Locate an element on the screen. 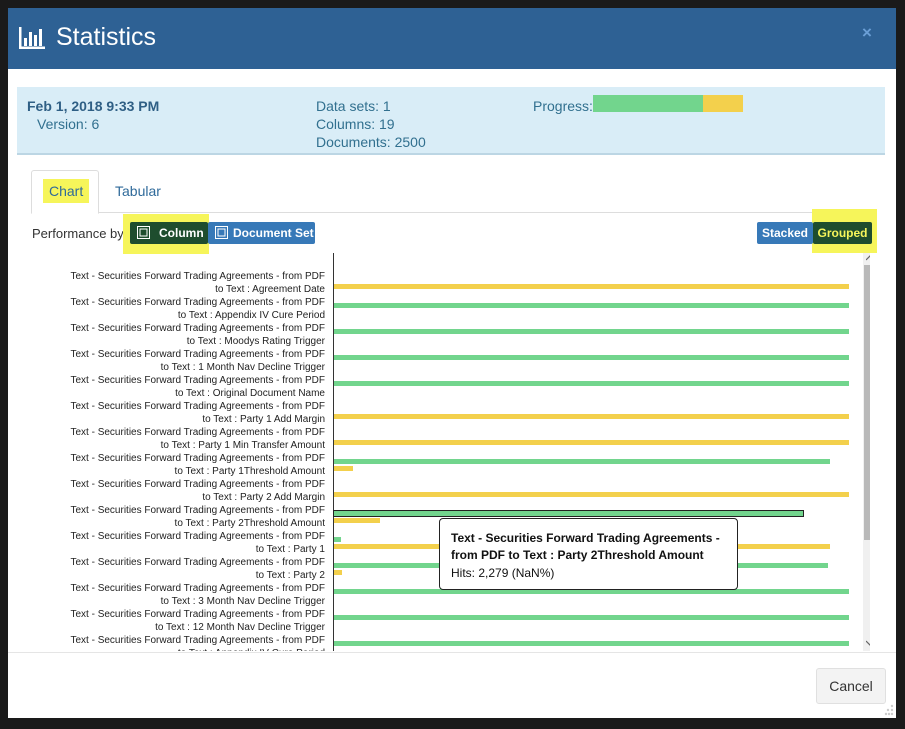  y-tick-label: to Text : 1 Month Nav Decline Trigger is located at coordinates (242, 367).